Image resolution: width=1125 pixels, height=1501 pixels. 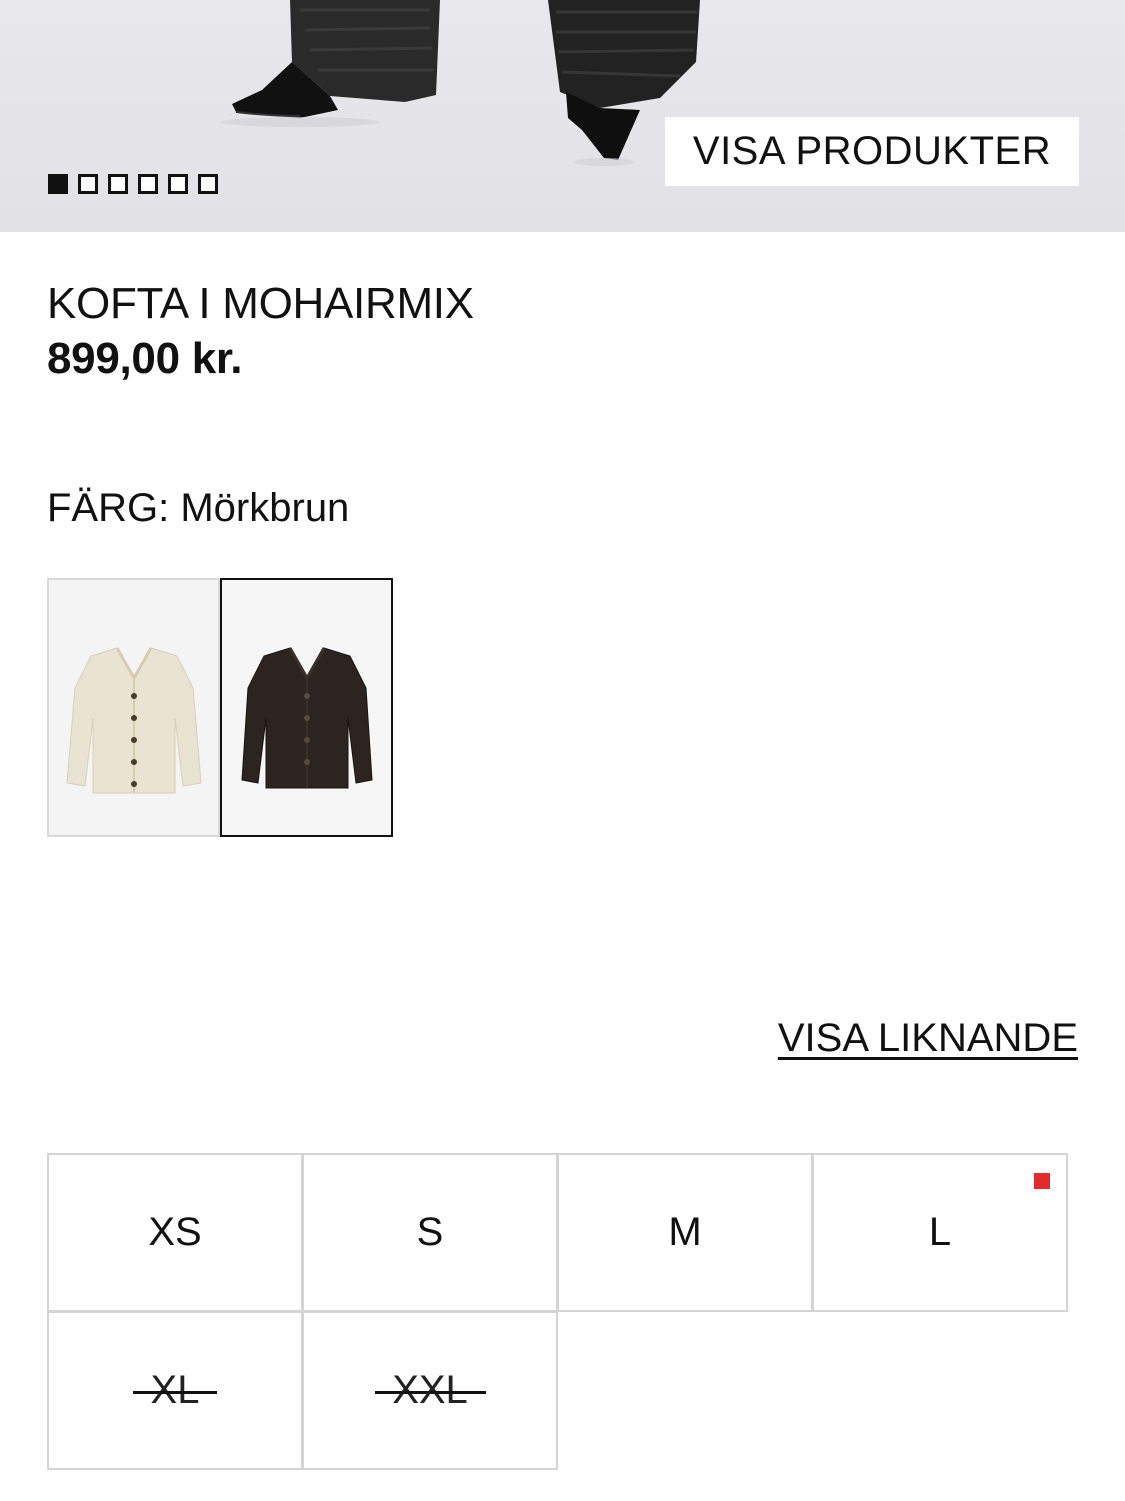 I want to click on size-option-s: S, so click(x=430, y=1232).